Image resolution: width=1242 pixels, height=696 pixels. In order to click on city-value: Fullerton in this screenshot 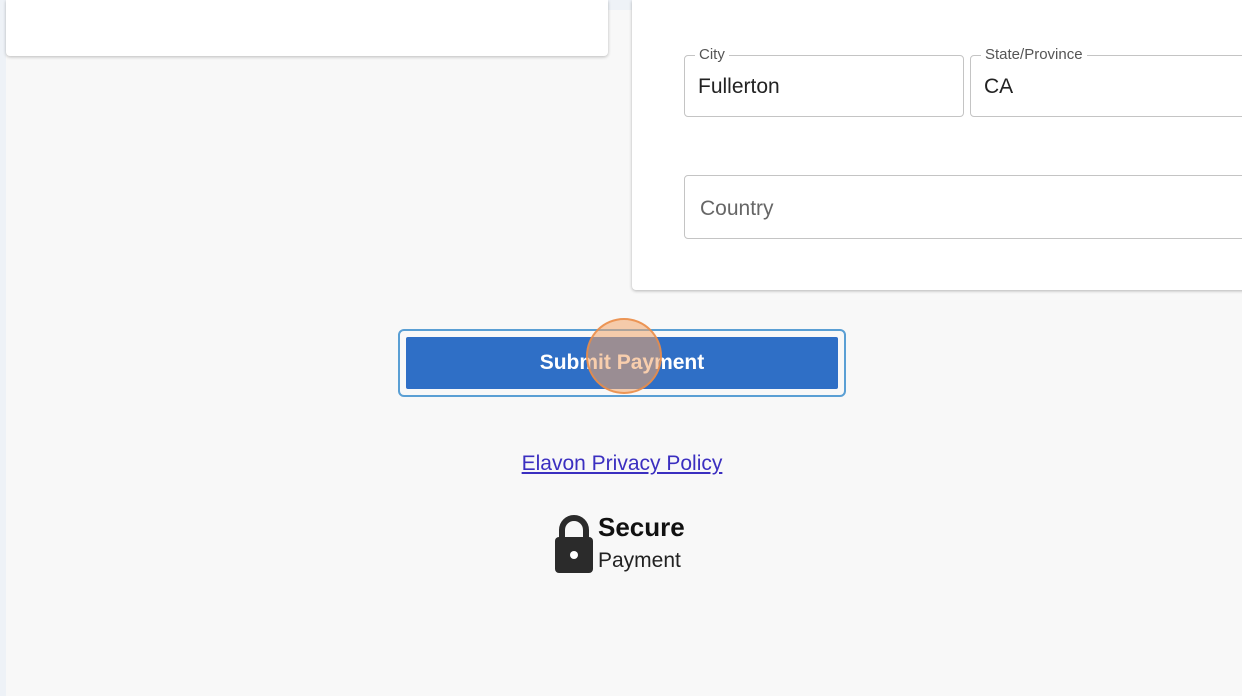, I will do `click(739, 86)`.